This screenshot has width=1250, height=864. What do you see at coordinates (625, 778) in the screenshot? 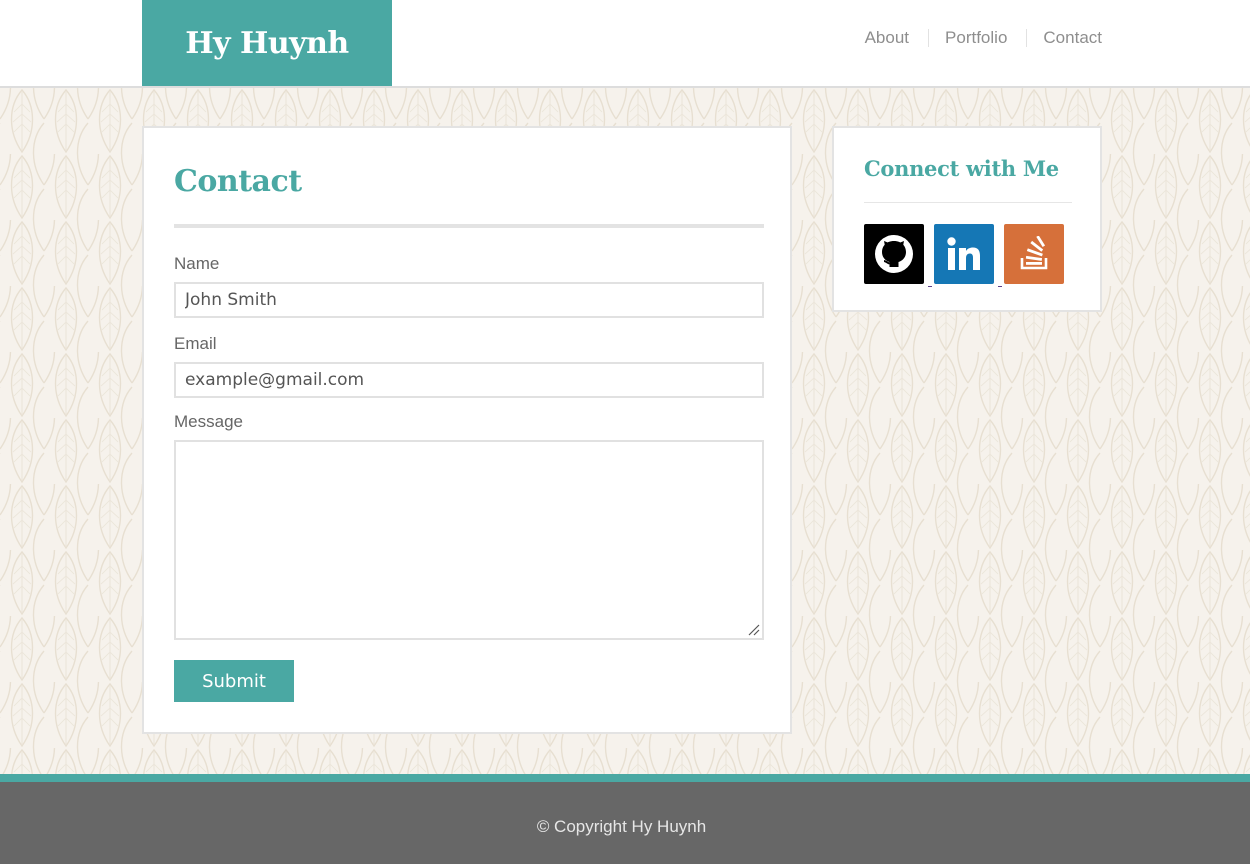
I see `footer-accent-bar` at bounding box center [625, 778].